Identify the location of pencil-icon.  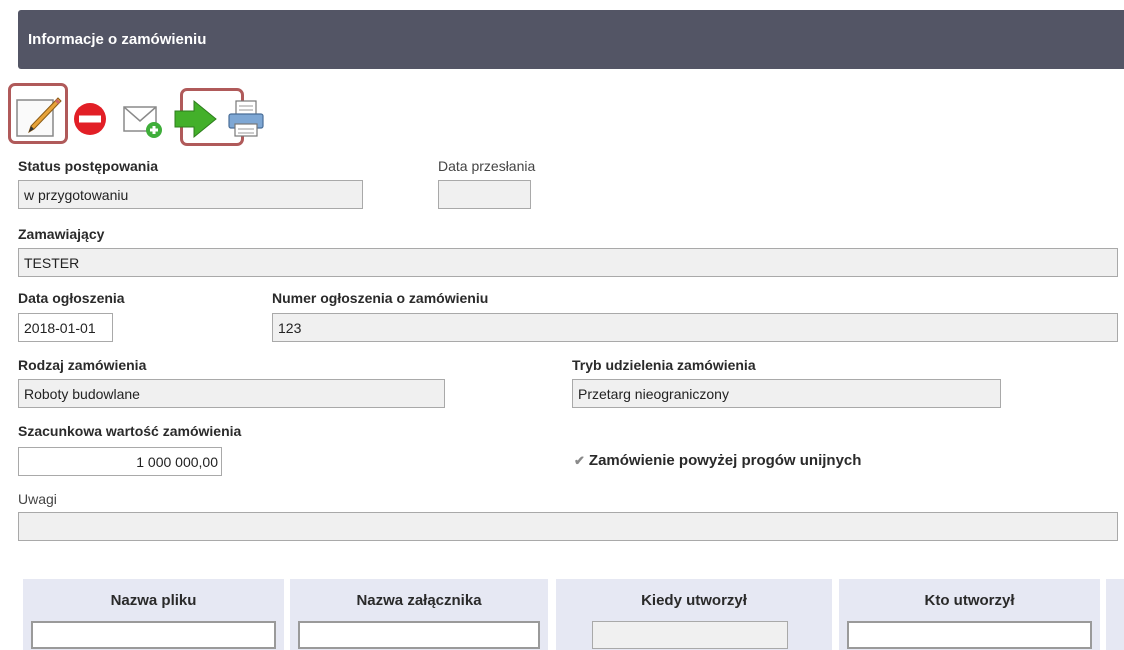
(39, 117).